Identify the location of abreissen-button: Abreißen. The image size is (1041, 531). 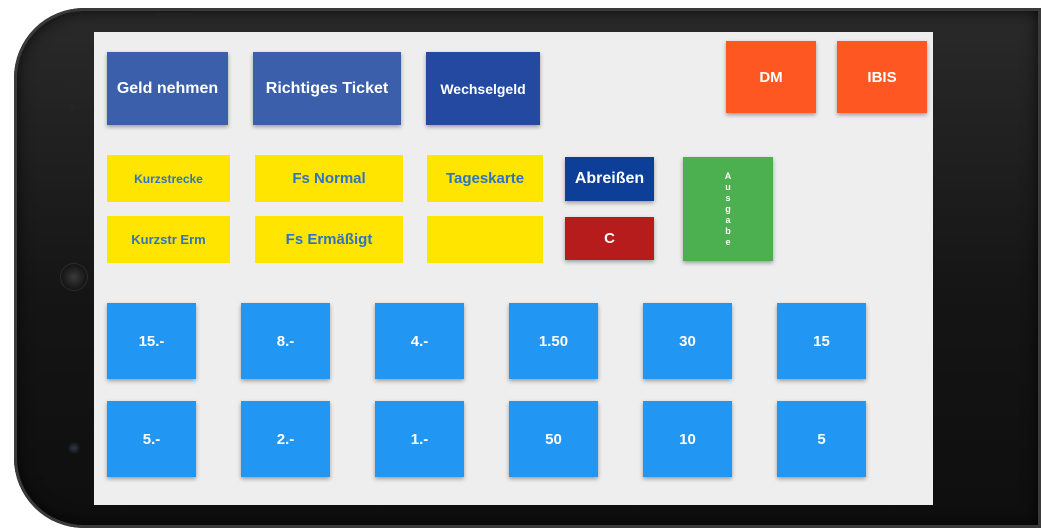
(609, 179).